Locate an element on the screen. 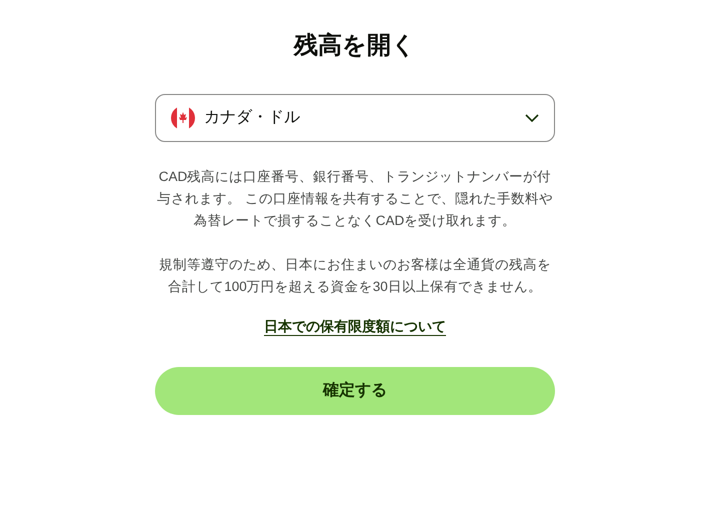 Image resolution: width=710 pixels, height=523 pixels. page-title: 残高を開く is located at coordinates (355, 46).